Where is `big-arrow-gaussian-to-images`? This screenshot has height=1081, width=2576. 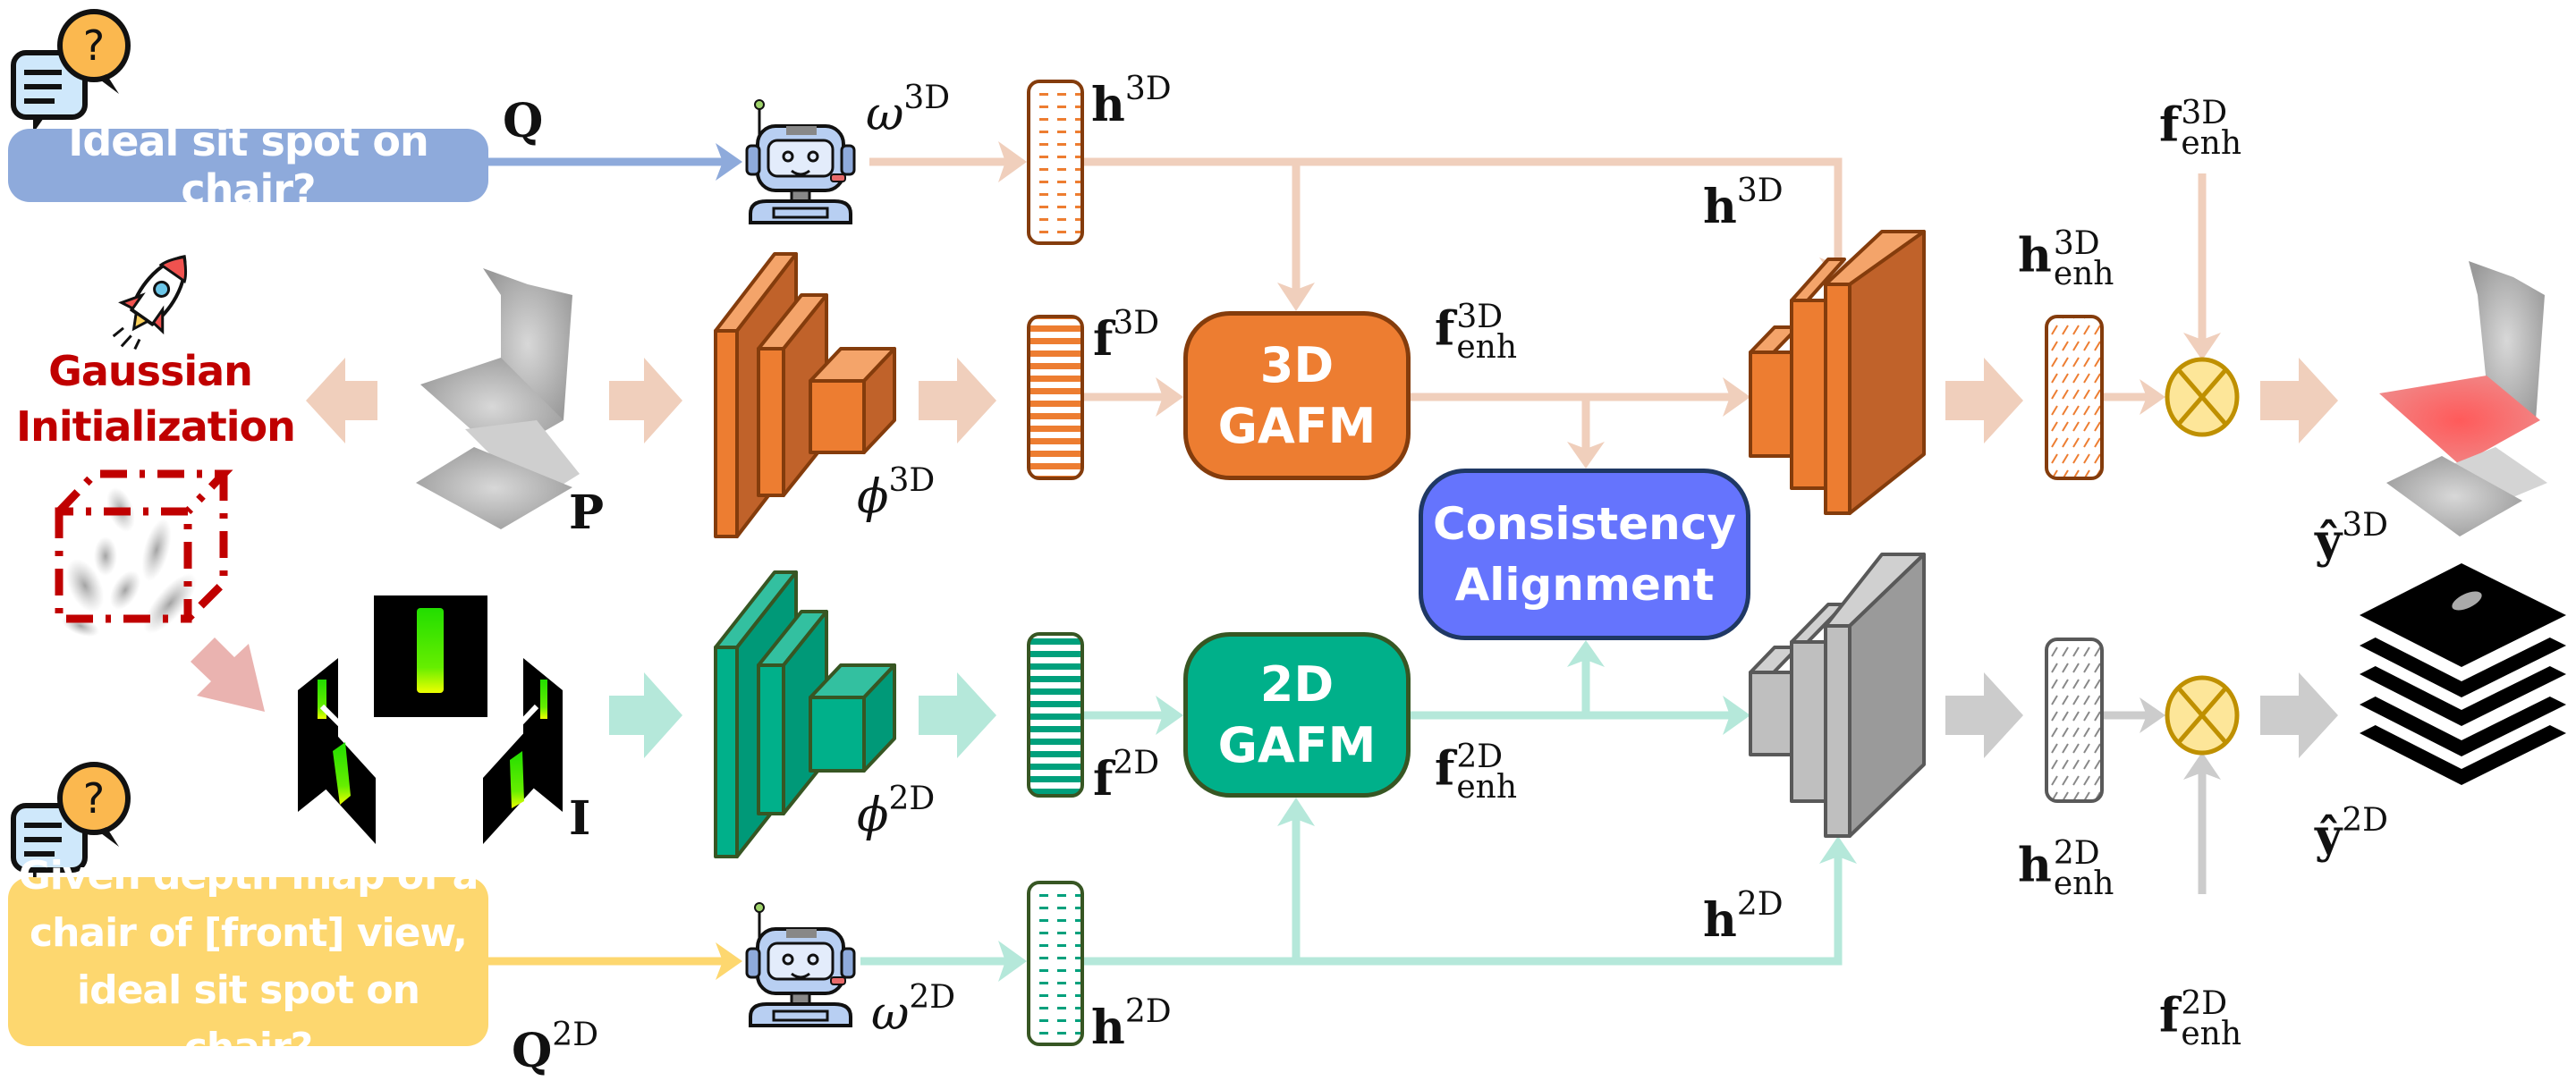
big-arrow-gaussian-to-images is located at coordinates (228, 675).